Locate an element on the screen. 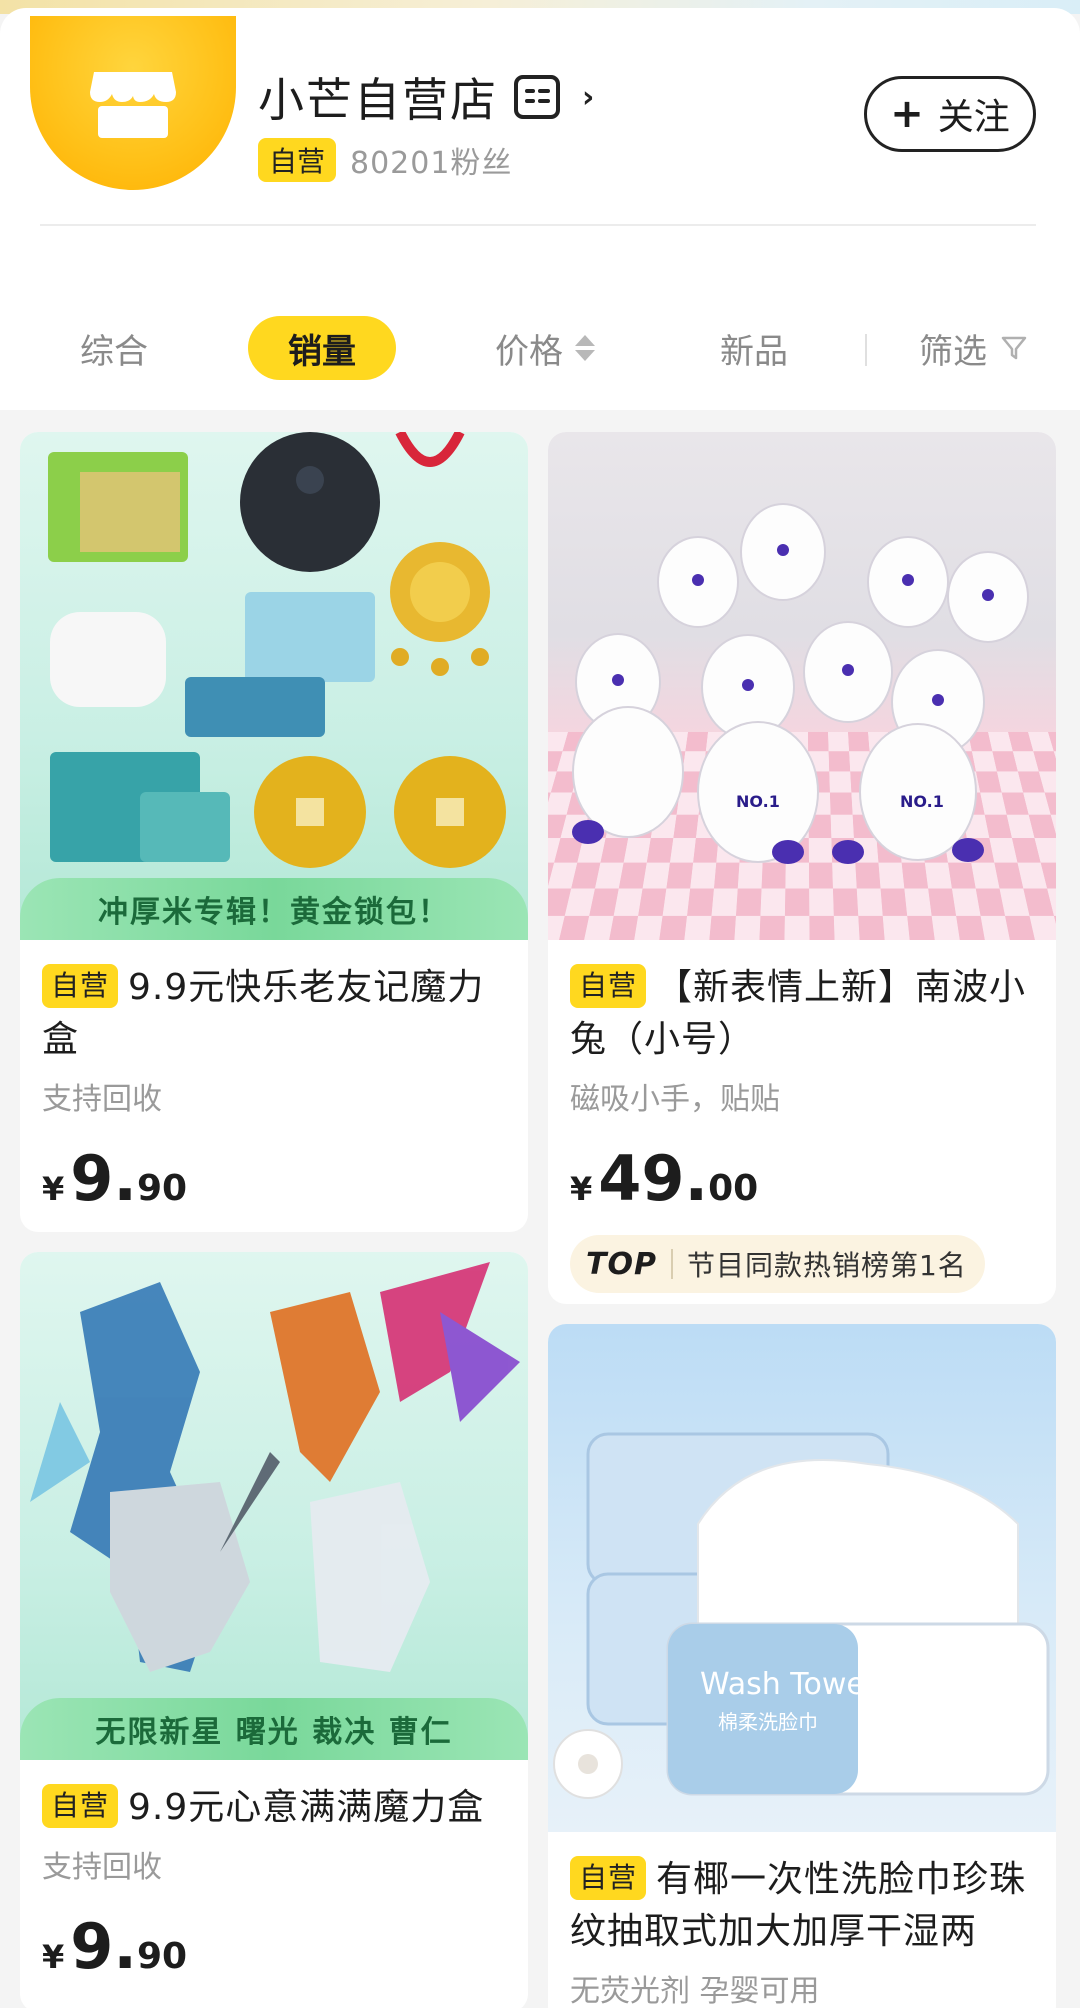 Image resolution: width=1080 pixels, height=2008 pixels. product-image: NO.1 NO.1 is located at coordinates (802, 686).